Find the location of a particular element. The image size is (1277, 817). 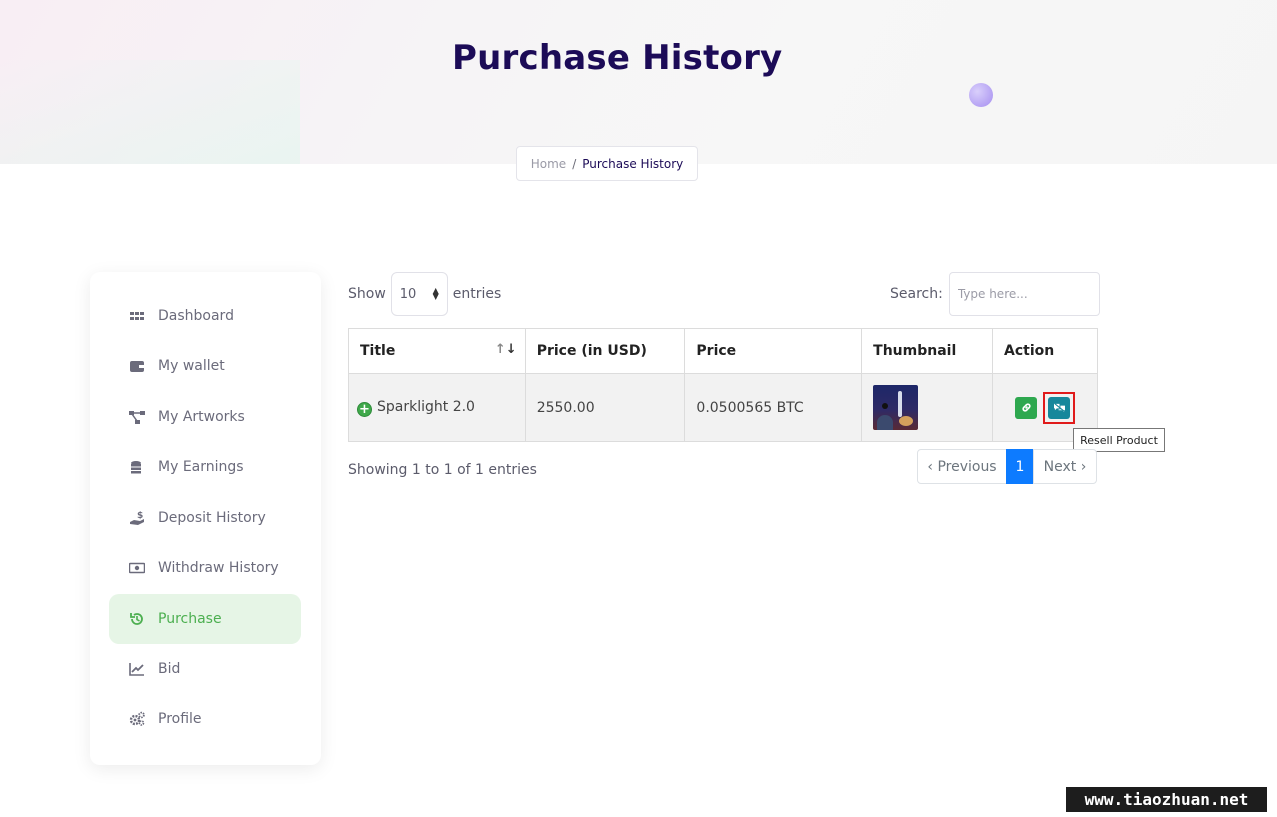

search-label: Search: is located at coordinates (916, 294).